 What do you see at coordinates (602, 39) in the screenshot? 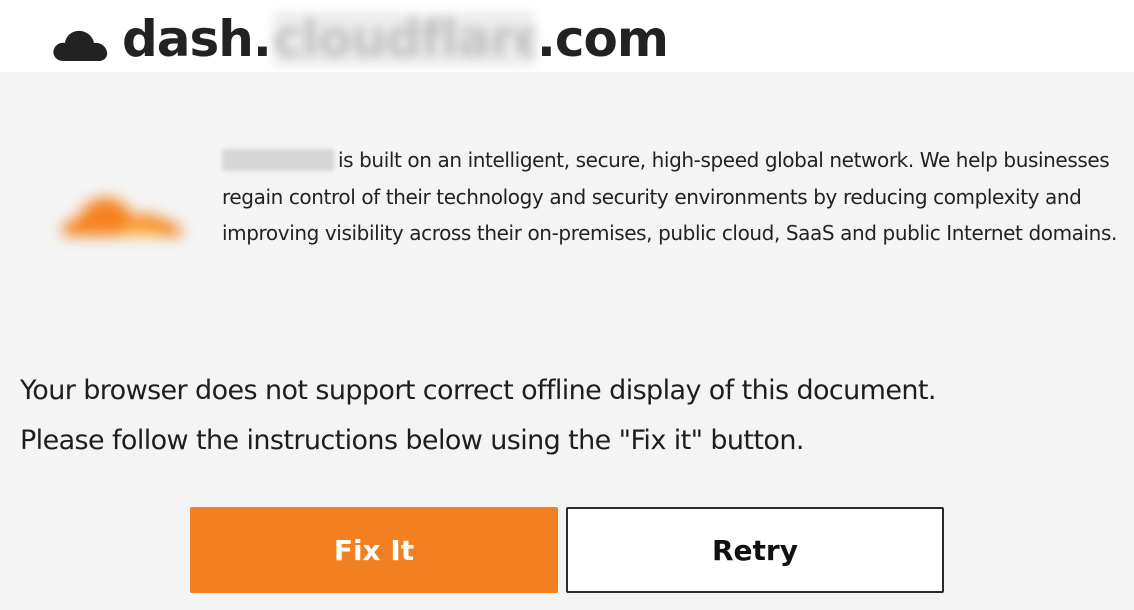
I see `domain-suffix: .com` at bounding box center [602, 39].